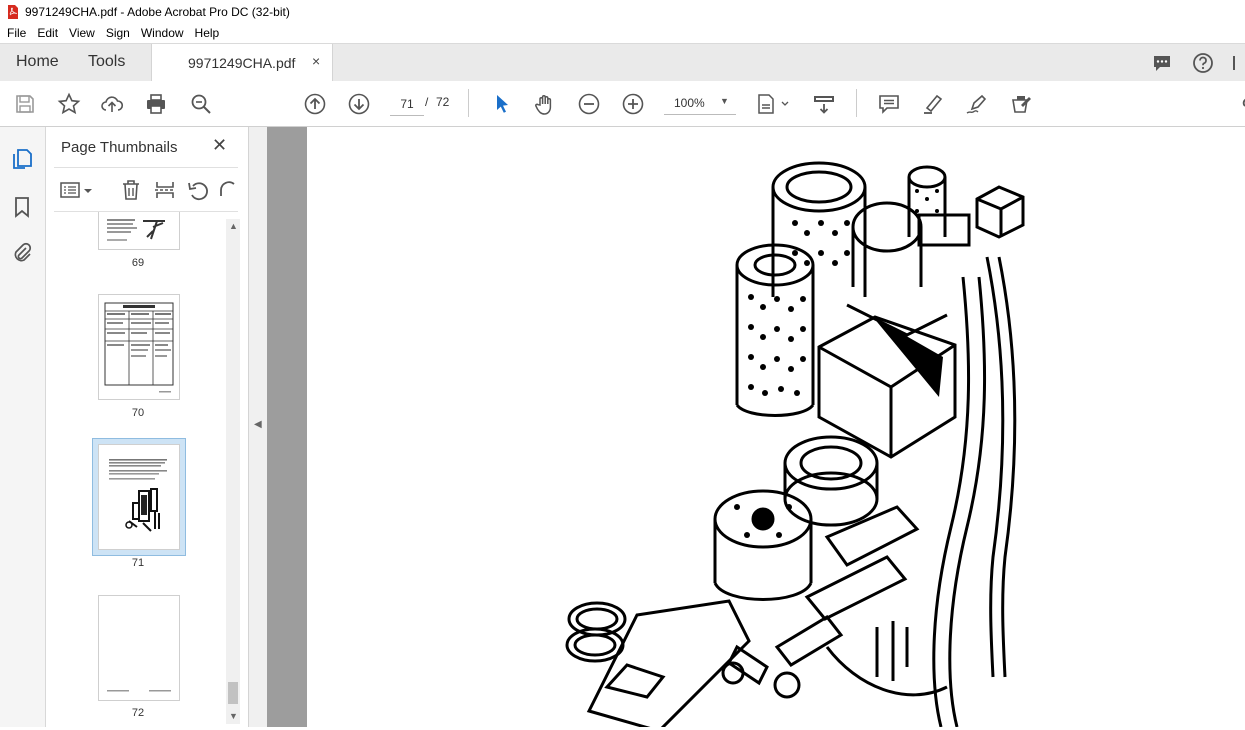  I want to click on pdf-file-icon, so click(13, 11).